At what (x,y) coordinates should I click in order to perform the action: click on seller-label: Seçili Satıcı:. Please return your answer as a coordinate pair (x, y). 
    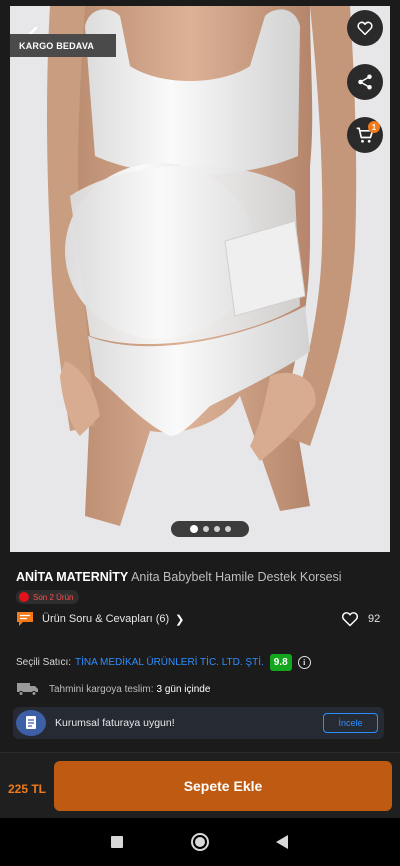
    Looking at the image, I should click on (44, 662).